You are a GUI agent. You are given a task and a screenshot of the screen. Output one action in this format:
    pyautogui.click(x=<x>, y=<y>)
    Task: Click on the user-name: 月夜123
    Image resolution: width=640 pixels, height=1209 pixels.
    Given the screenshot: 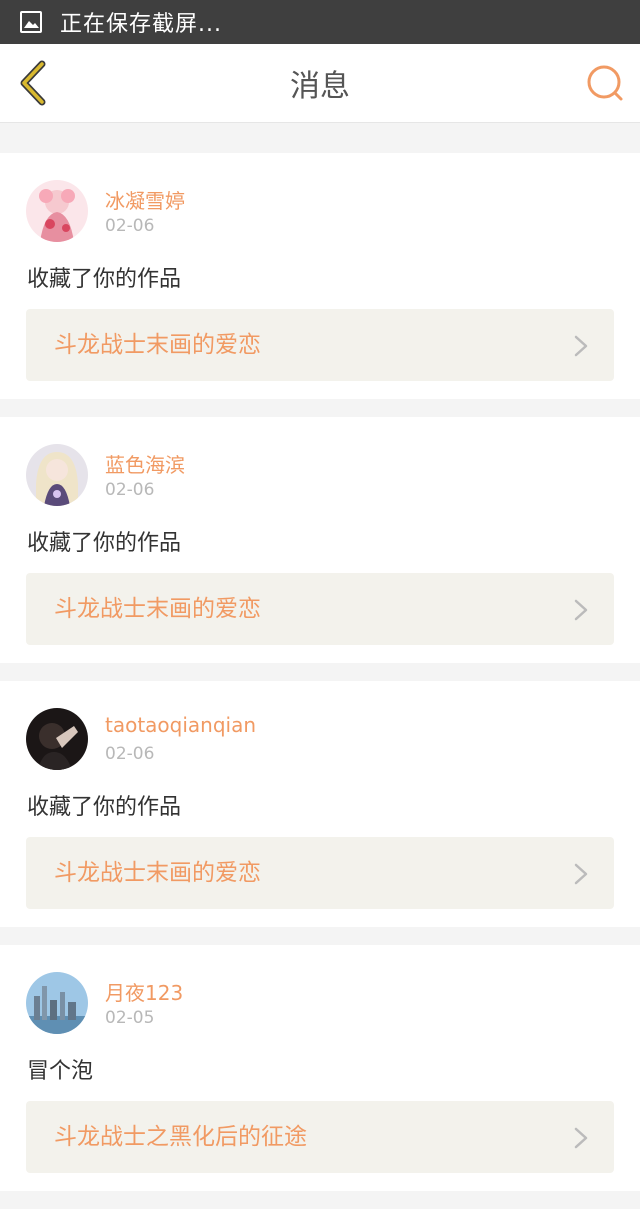 What is the action you would take?
    pyautogui.click(x=144, y=991)
    